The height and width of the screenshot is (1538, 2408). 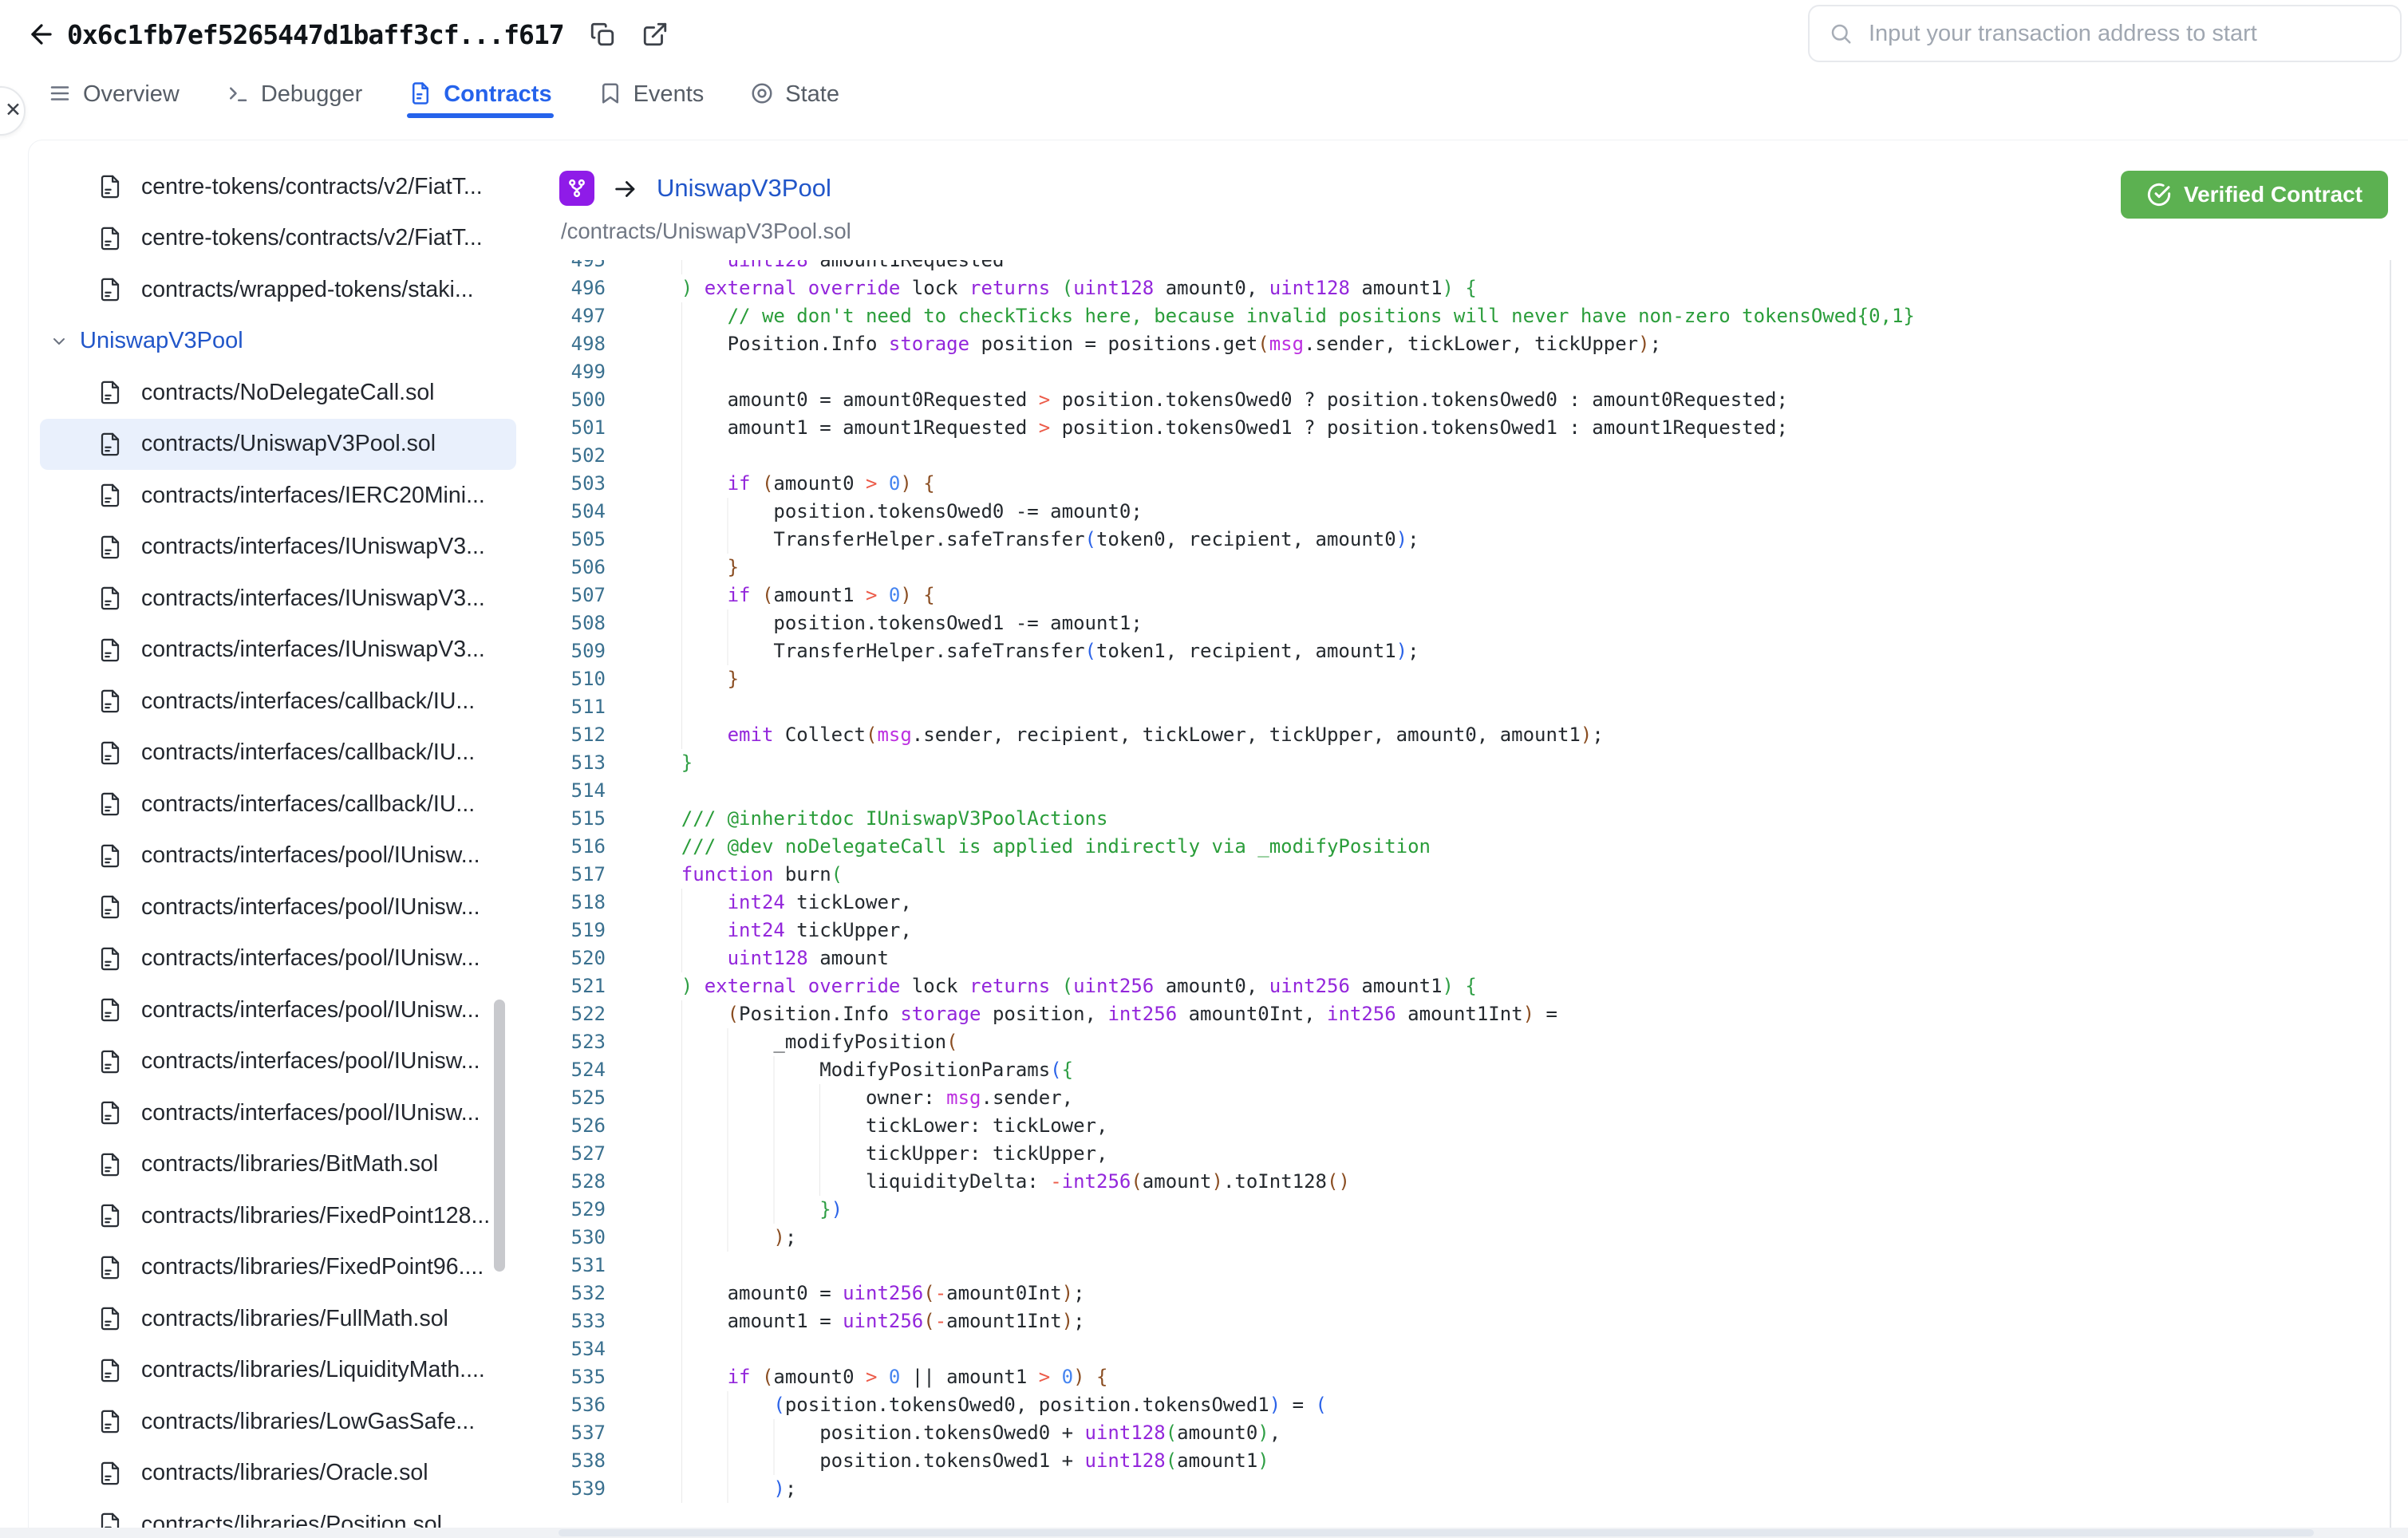 I want to click on code-token: amount, so click(x=848, y=958).